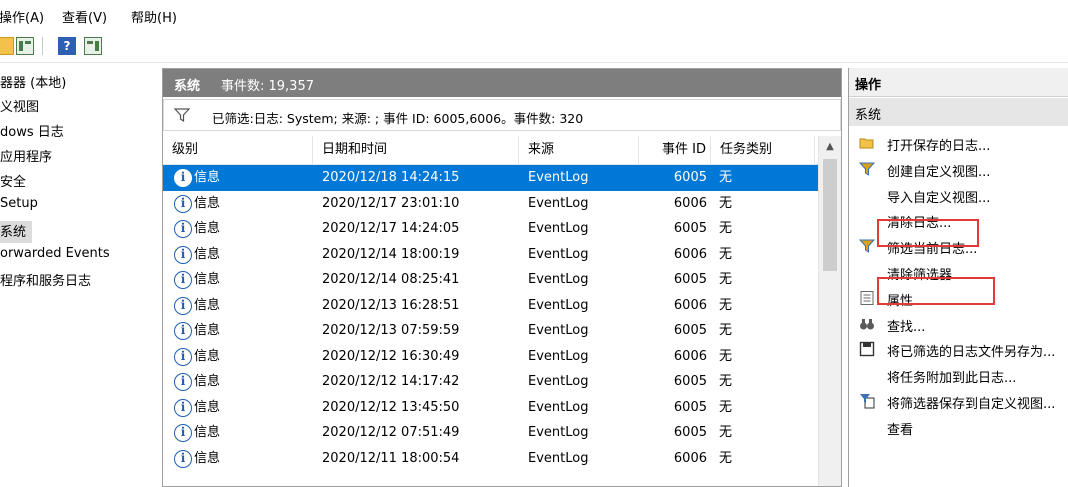 The width and height of the screenshot is (1068, 487). What do you see at coordinates (830, 215) in the screenshot?
I see `scroll-thumb` at bounding box center [830, 215].